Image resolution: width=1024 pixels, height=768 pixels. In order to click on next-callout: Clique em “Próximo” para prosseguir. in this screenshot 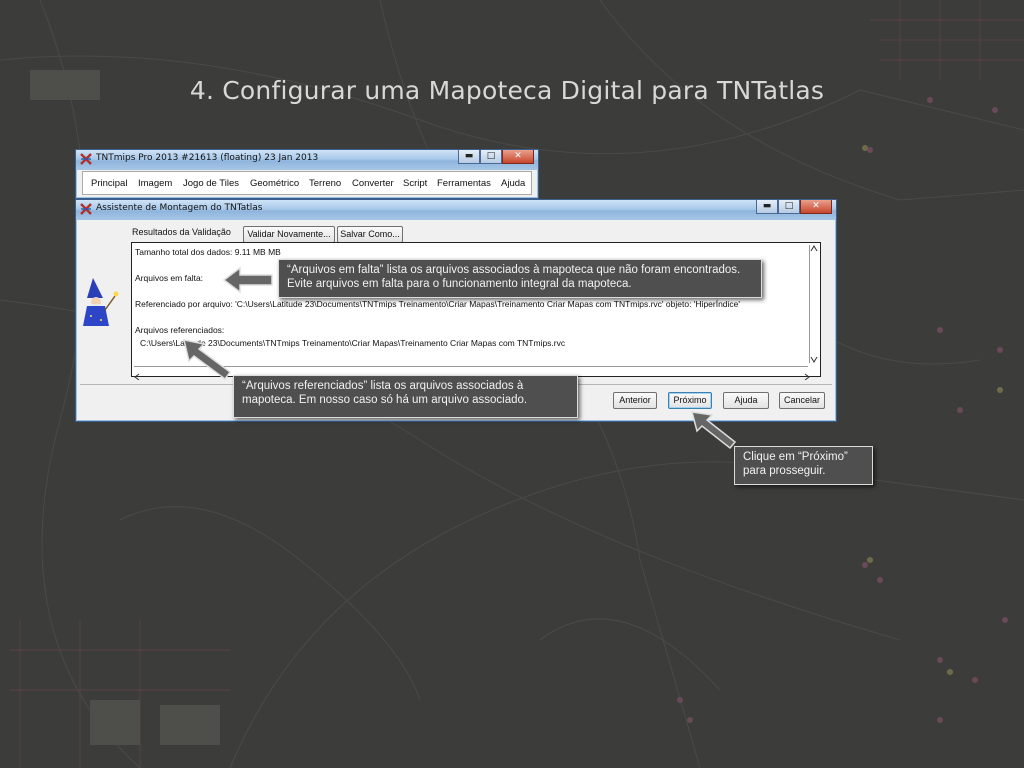, I will do `click(803, 465)`.